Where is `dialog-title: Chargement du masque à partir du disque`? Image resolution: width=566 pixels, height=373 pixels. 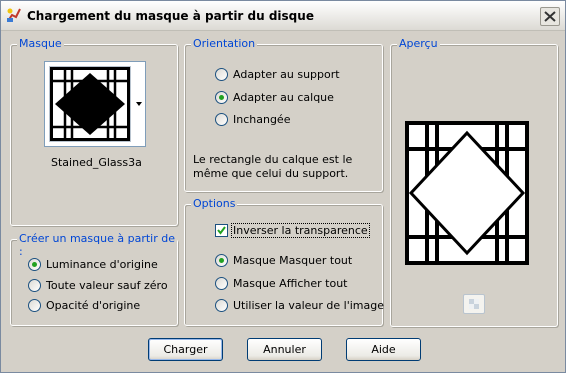
dialog-title: Chargement du masque à partir du disque is located at coordinates (170, 16).